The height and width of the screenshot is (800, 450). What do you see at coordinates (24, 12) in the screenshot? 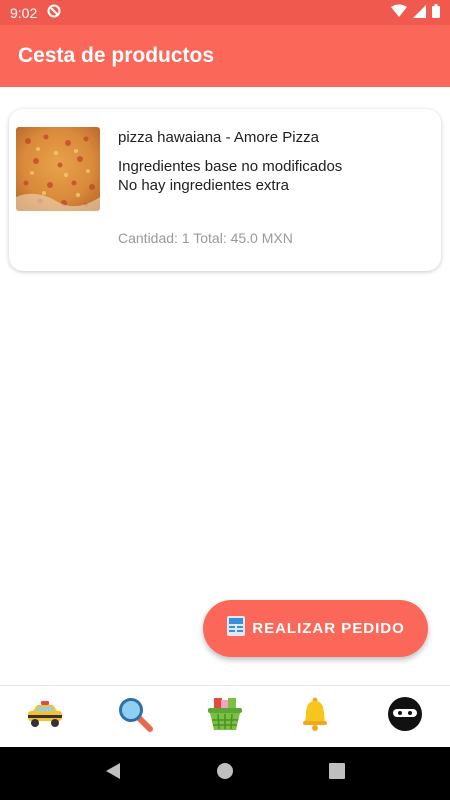
I see `status-time: 9:02` at bounding box center [24, 12].